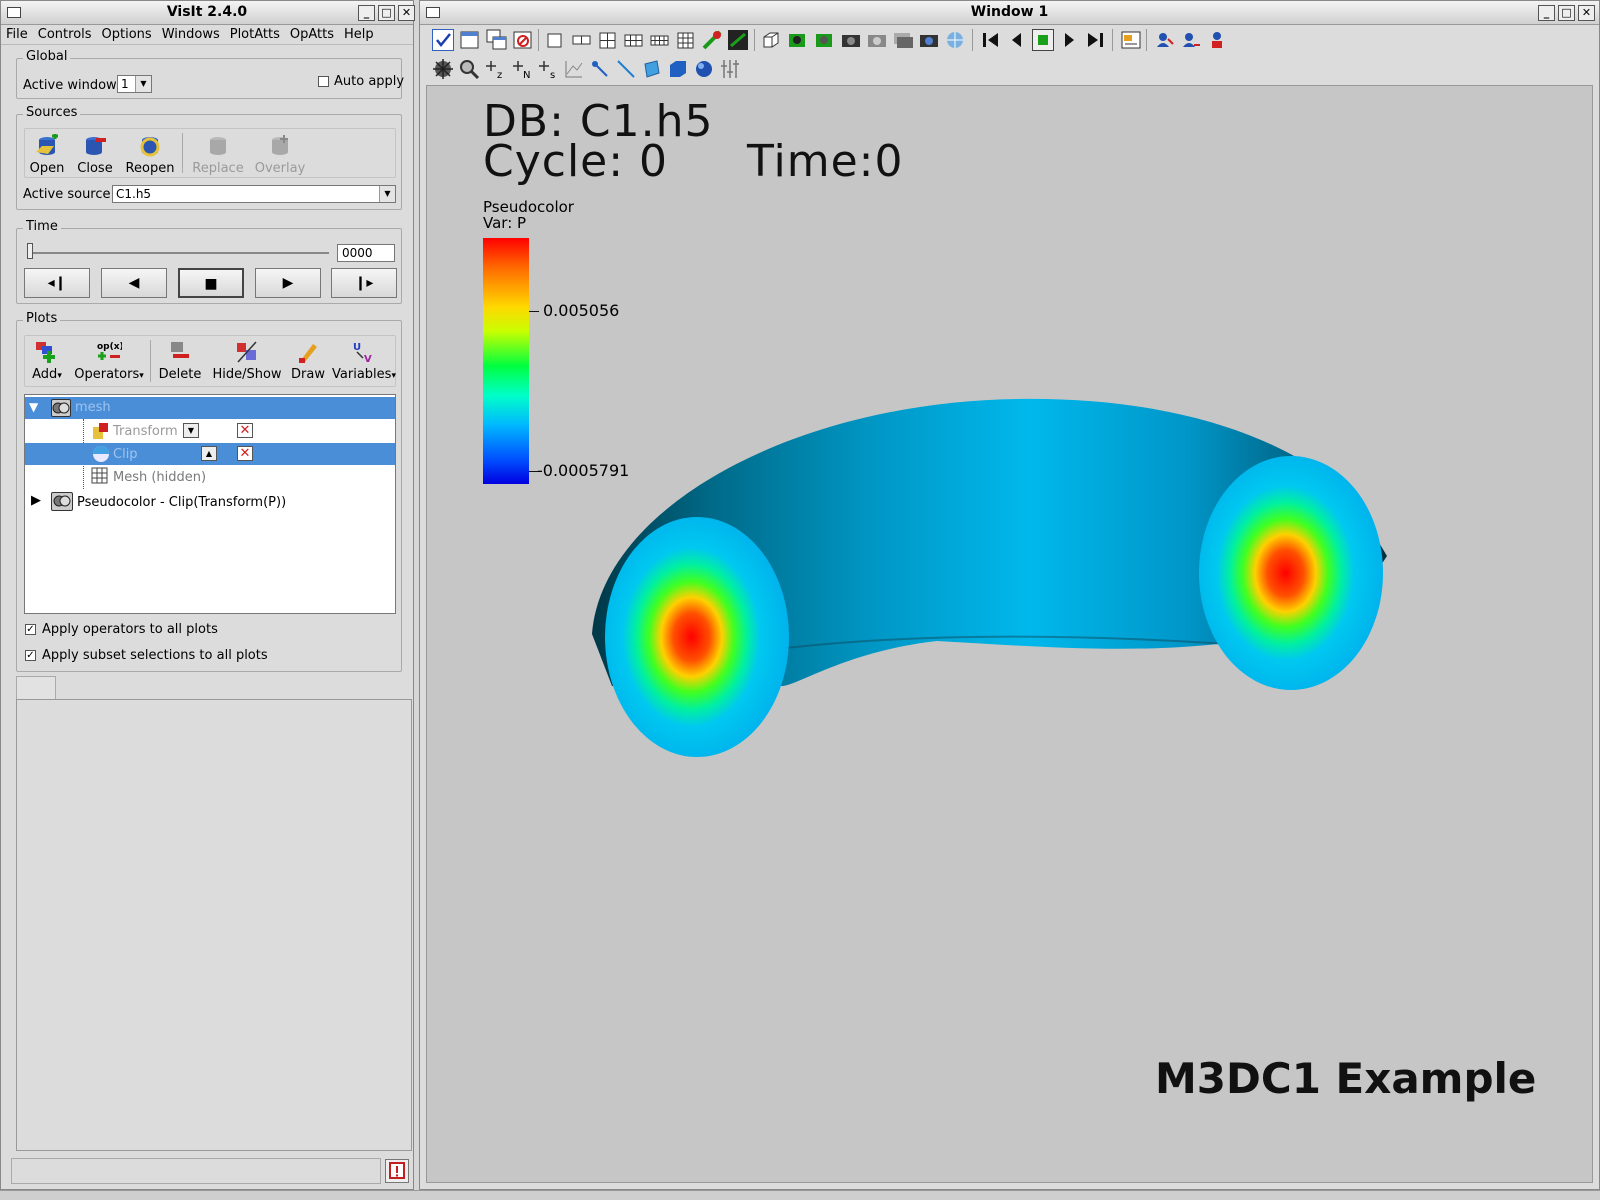  What do you see at coordinates (191, 33) in the screenshot?
I see `menu-windows: Windows` at bounding box center [191, 33].